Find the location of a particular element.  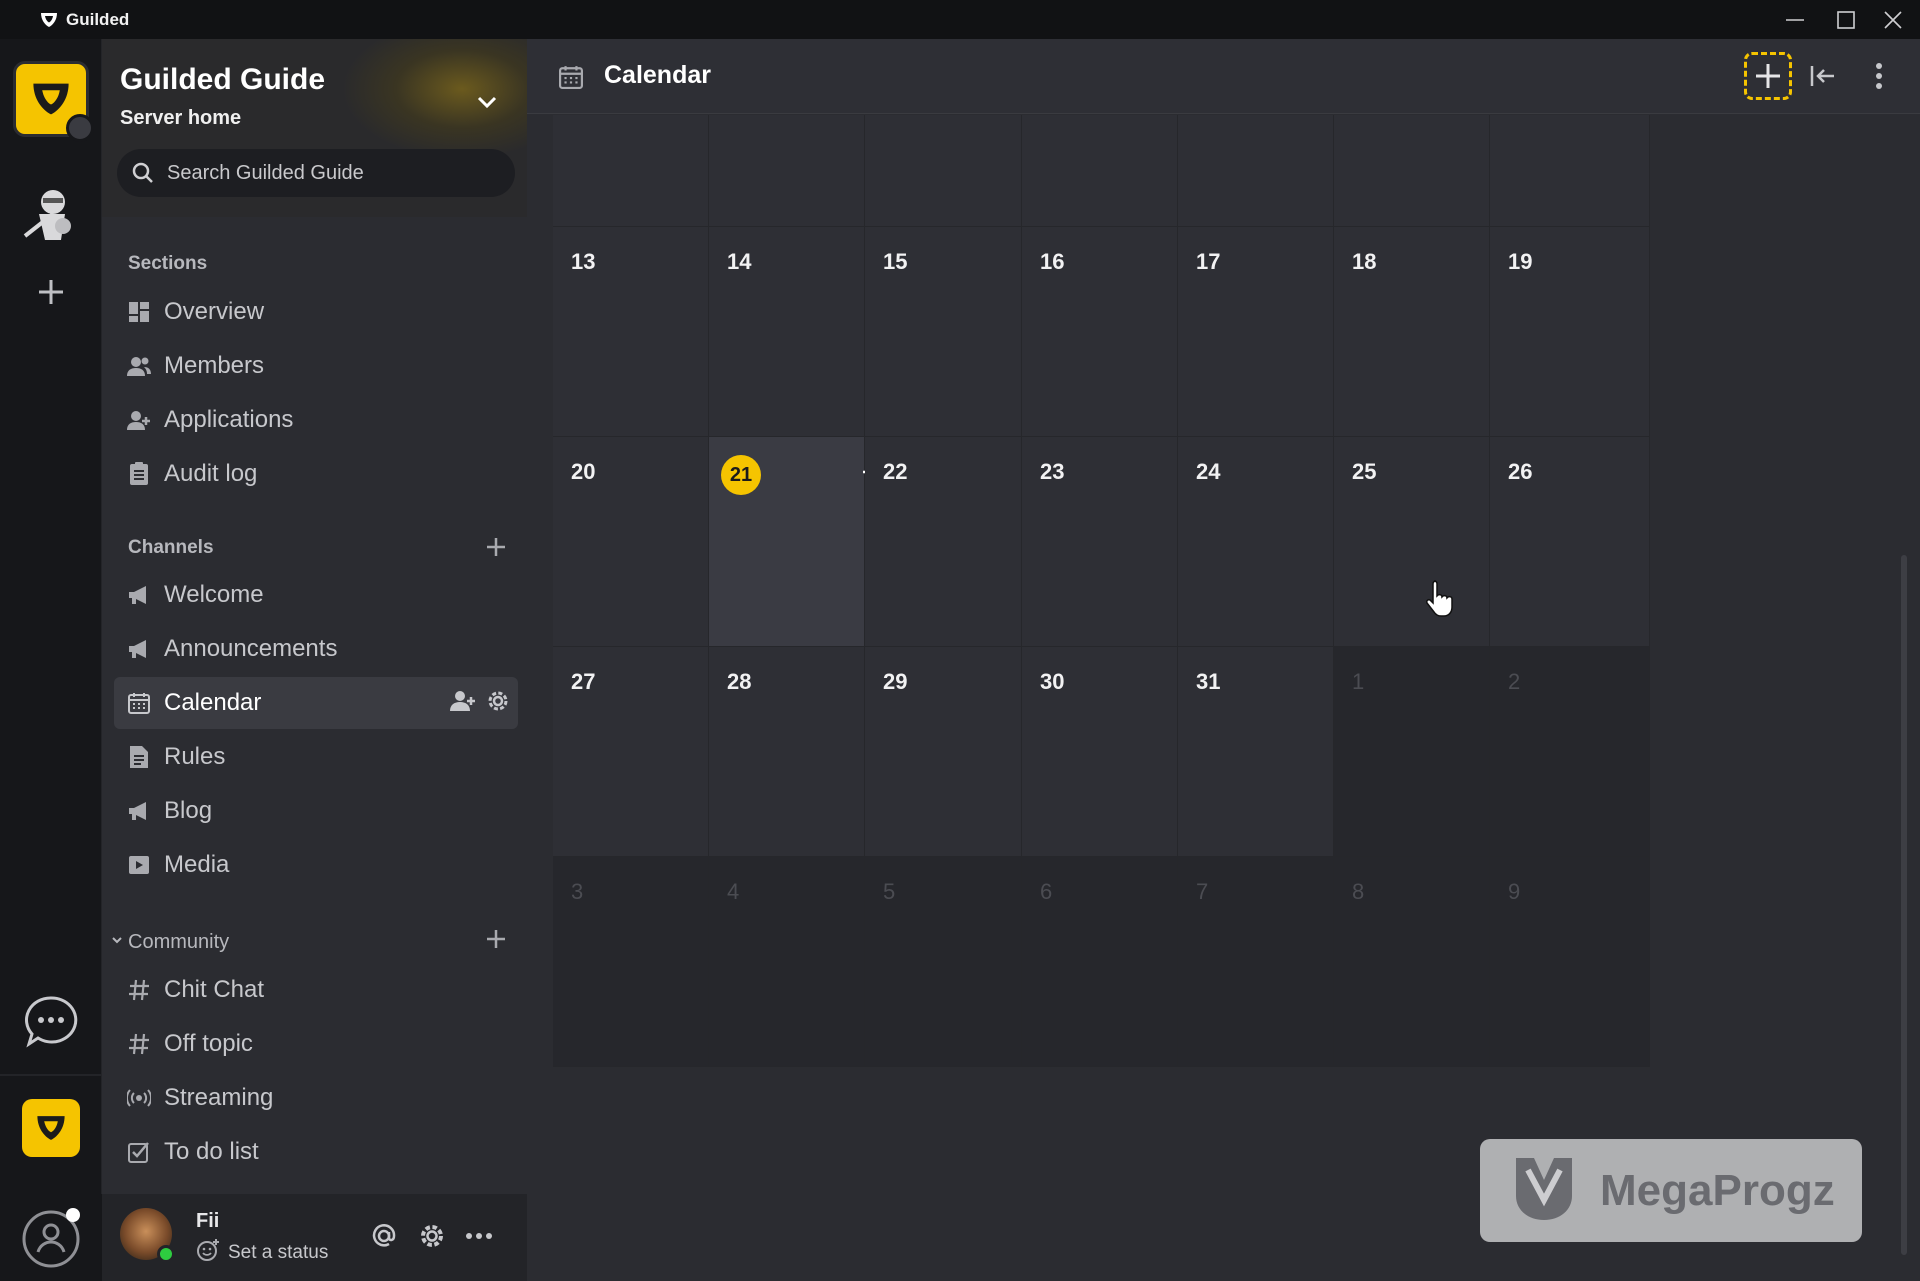

sidebar-item-applications: Applications is located at coordinates (316, 420).